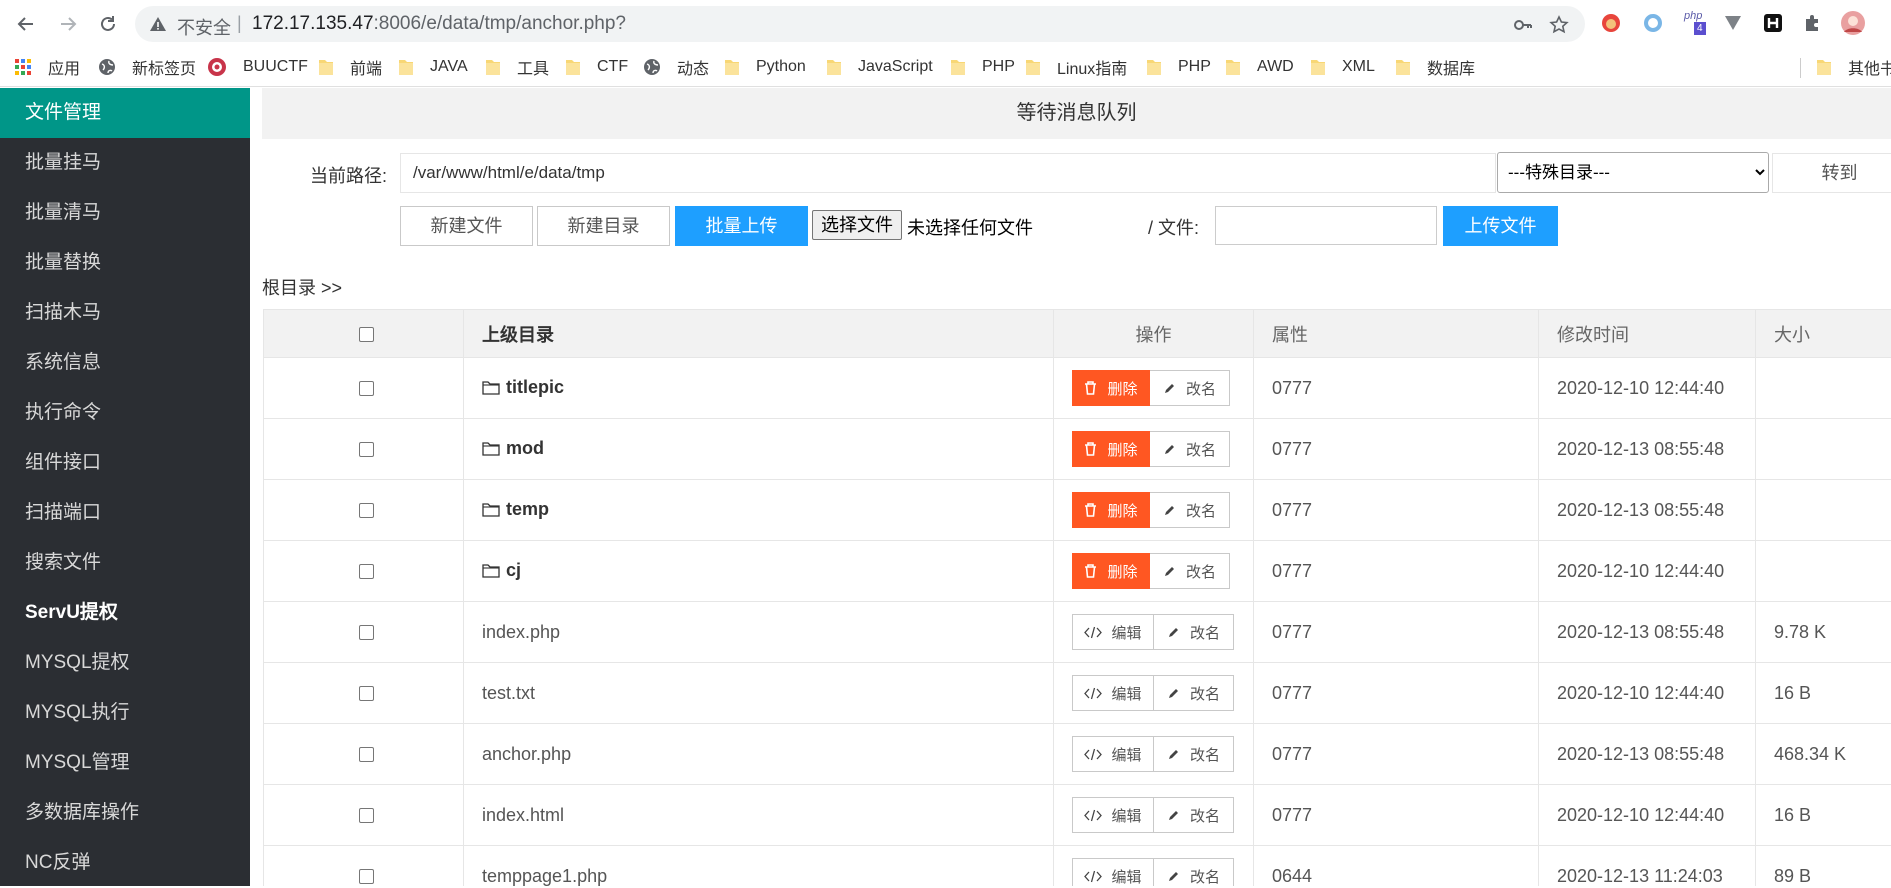 The width and height of the screenshot is (1891, 888). What do you see at coordinates (1559, 25) in the screenshot?
I see `star-icon` at bounding box center [1559, 25].